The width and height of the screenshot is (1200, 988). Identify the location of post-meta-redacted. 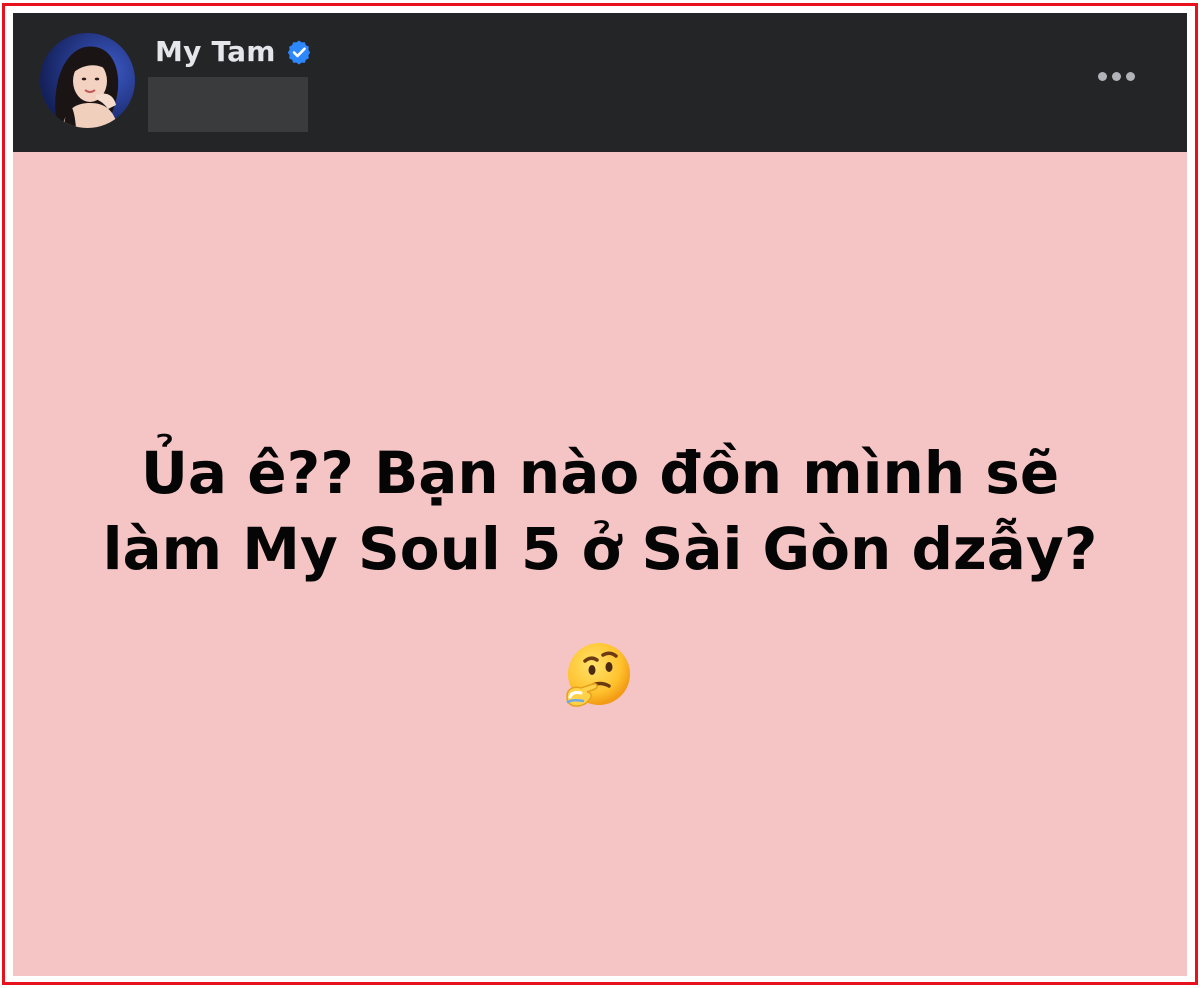
(228, 104).